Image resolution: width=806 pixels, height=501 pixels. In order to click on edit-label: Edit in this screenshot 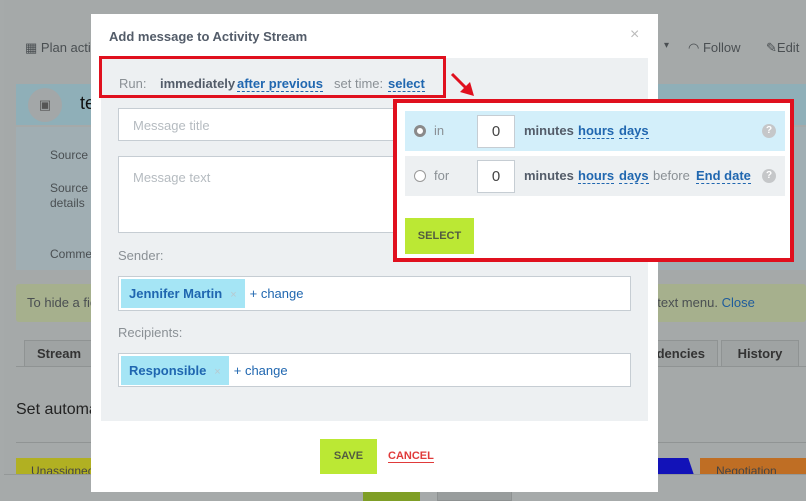, I will do `click(788, 47)`.